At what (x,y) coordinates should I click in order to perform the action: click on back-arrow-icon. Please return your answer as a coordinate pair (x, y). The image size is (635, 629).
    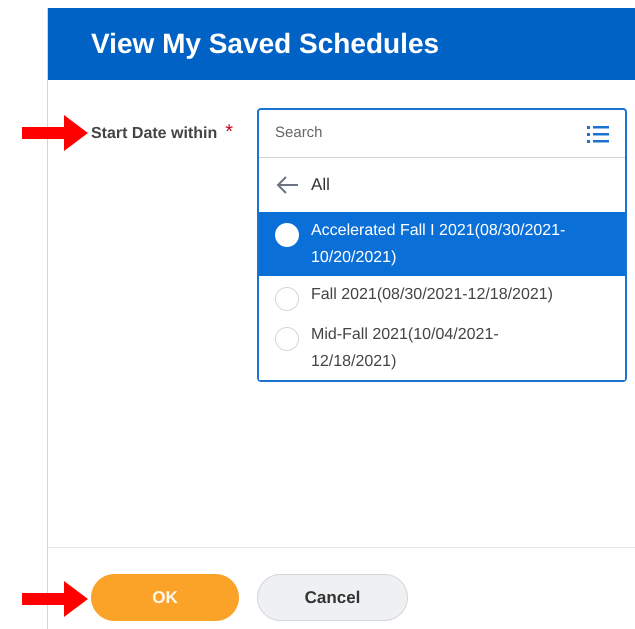
    Looking at the image, I should click on (287, 185).